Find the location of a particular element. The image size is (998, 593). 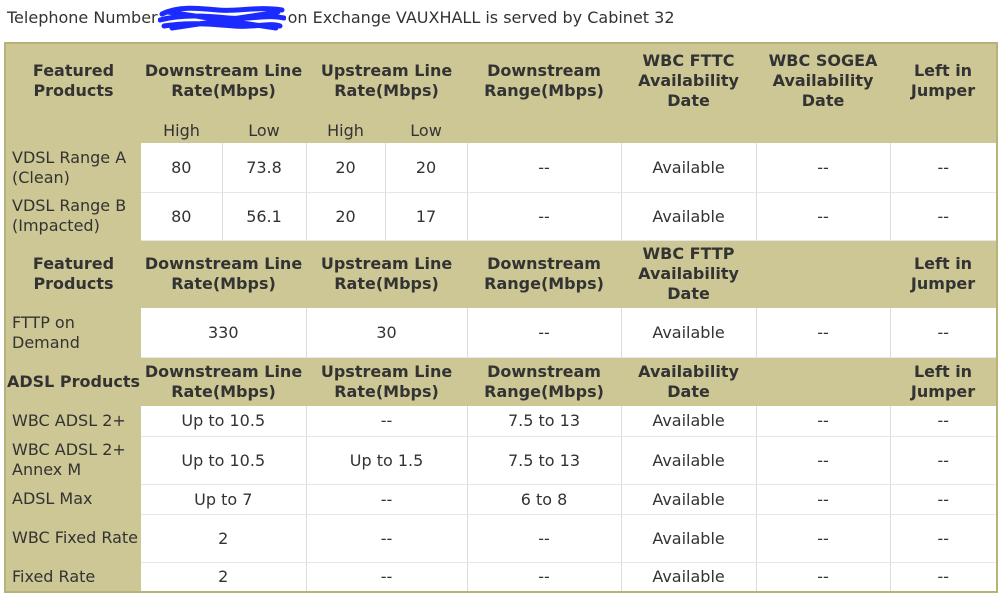

product-name: WBC ADSL 2+ Annex M is located at coordinates (73, 460).